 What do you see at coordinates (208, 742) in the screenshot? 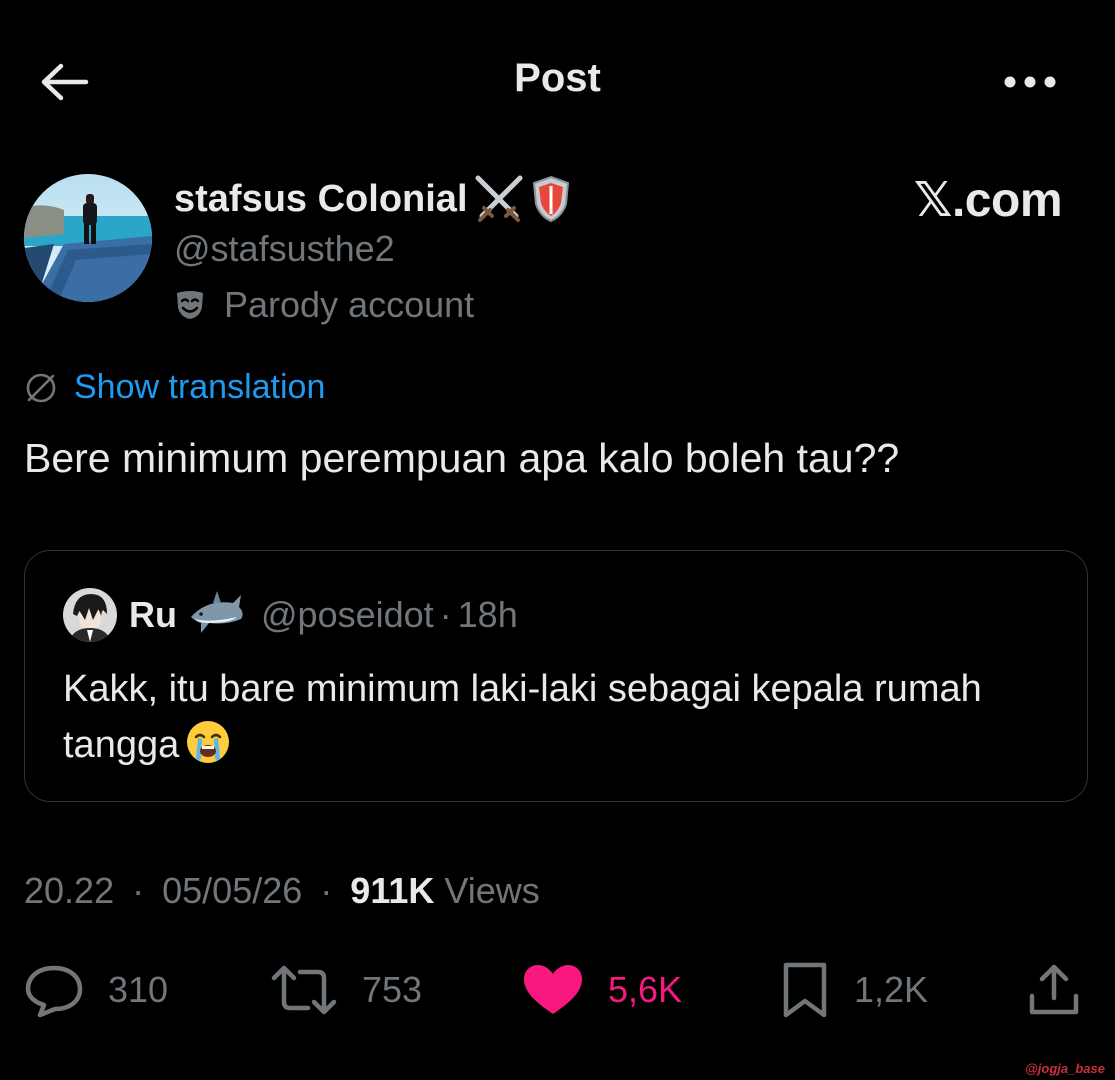
I see `loudly-crying-face-icon` at bounding box center [208, 742].